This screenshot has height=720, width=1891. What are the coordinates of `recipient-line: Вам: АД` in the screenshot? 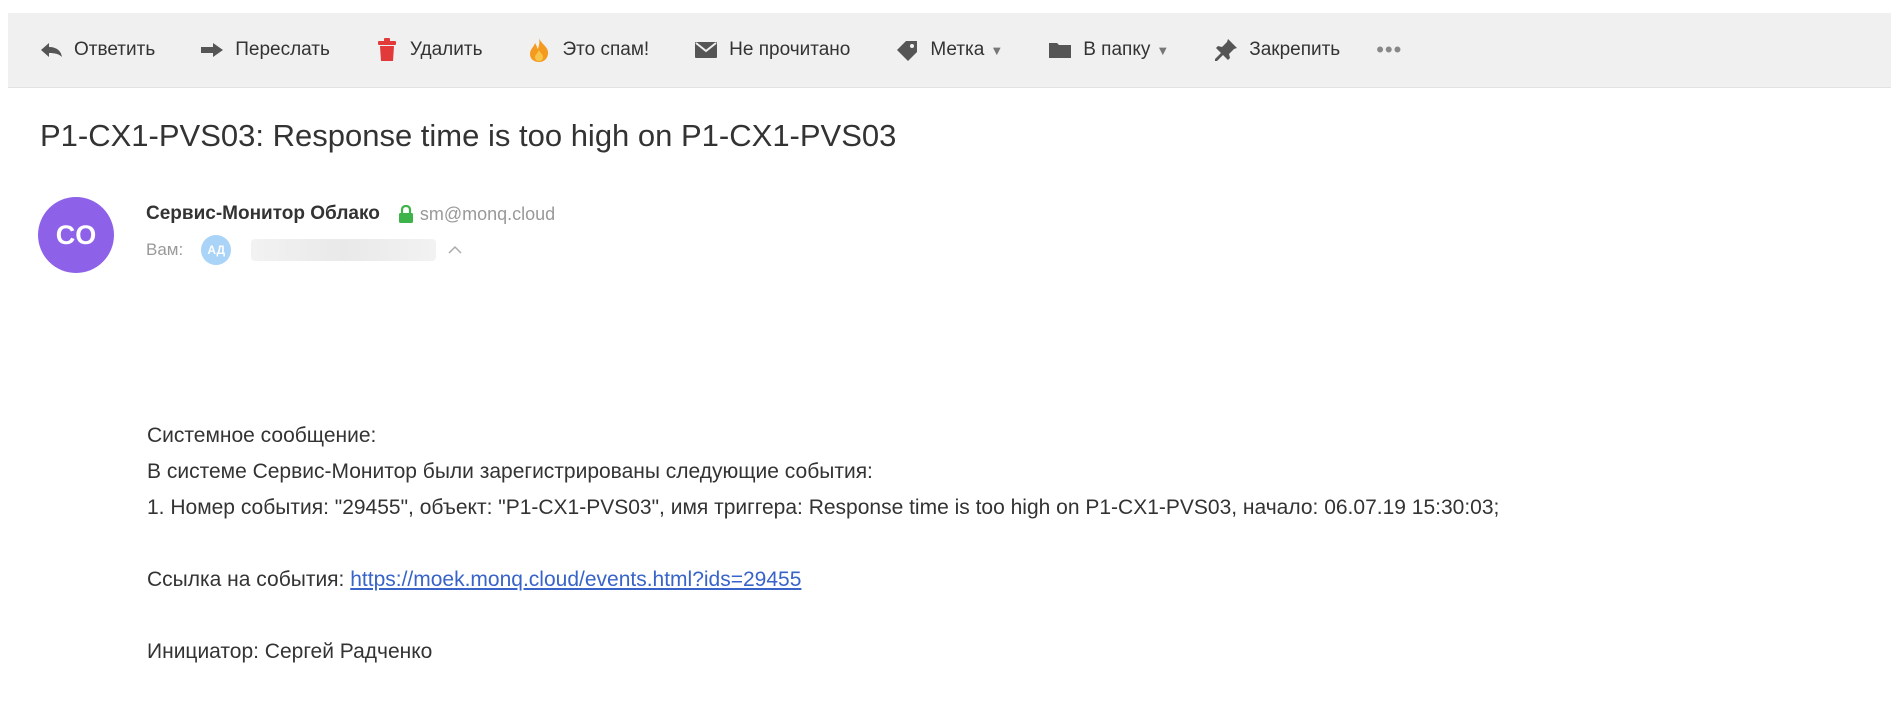 It's located at (304, 250).